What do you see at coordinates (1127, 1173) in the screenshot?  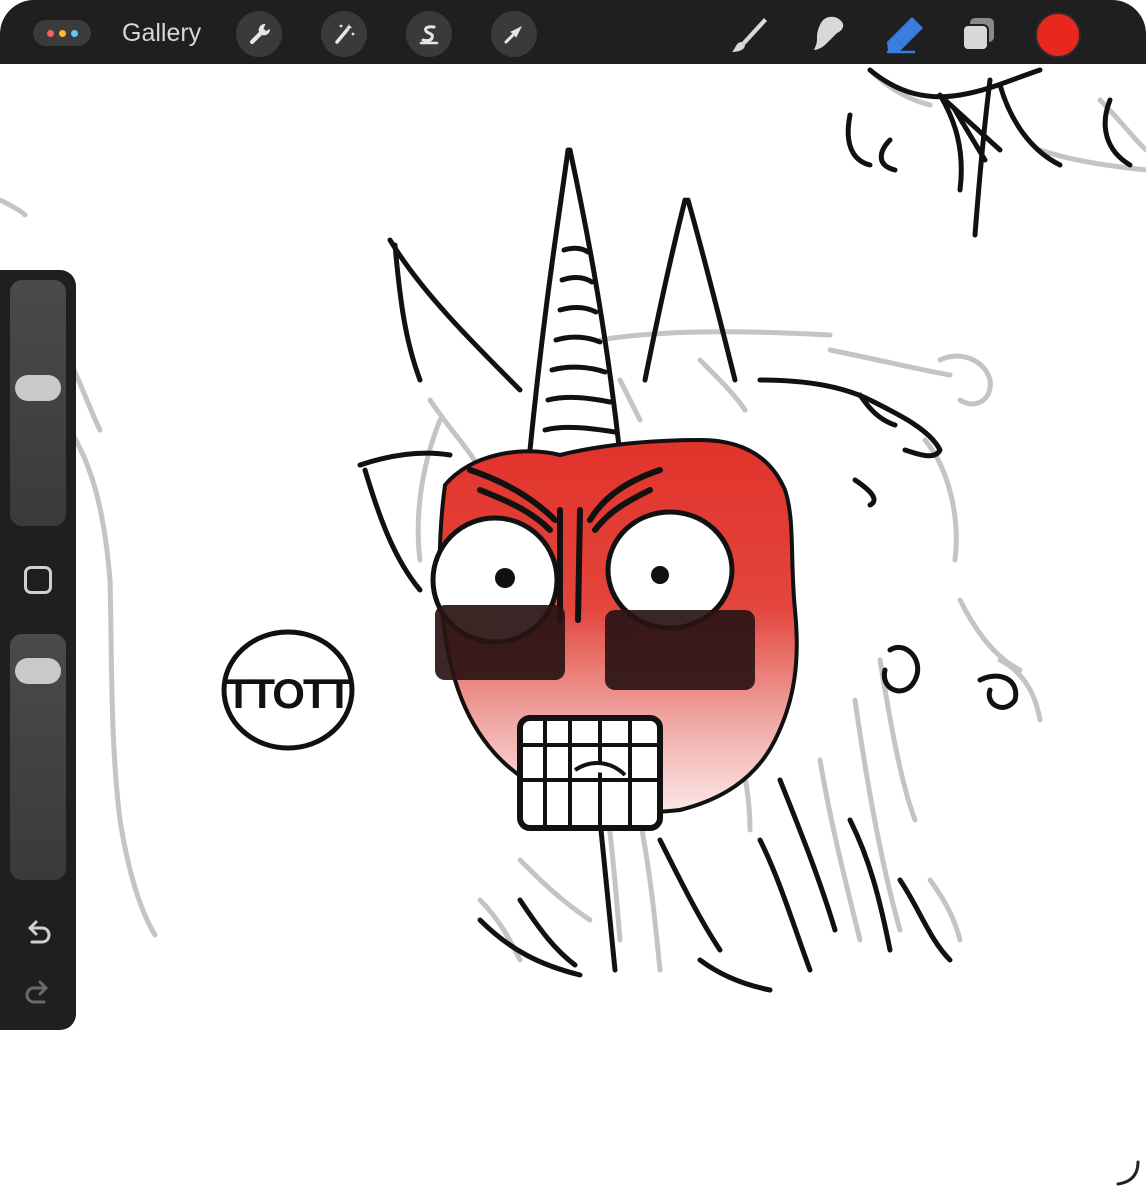 I see `corner-resize-icon` at bounding box center [1127, 1173].